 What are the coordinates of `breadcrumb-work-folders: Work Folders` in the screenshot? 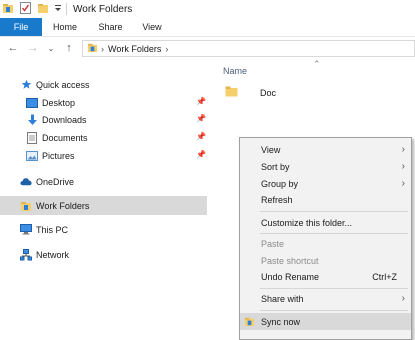 It's located at (134, 49).